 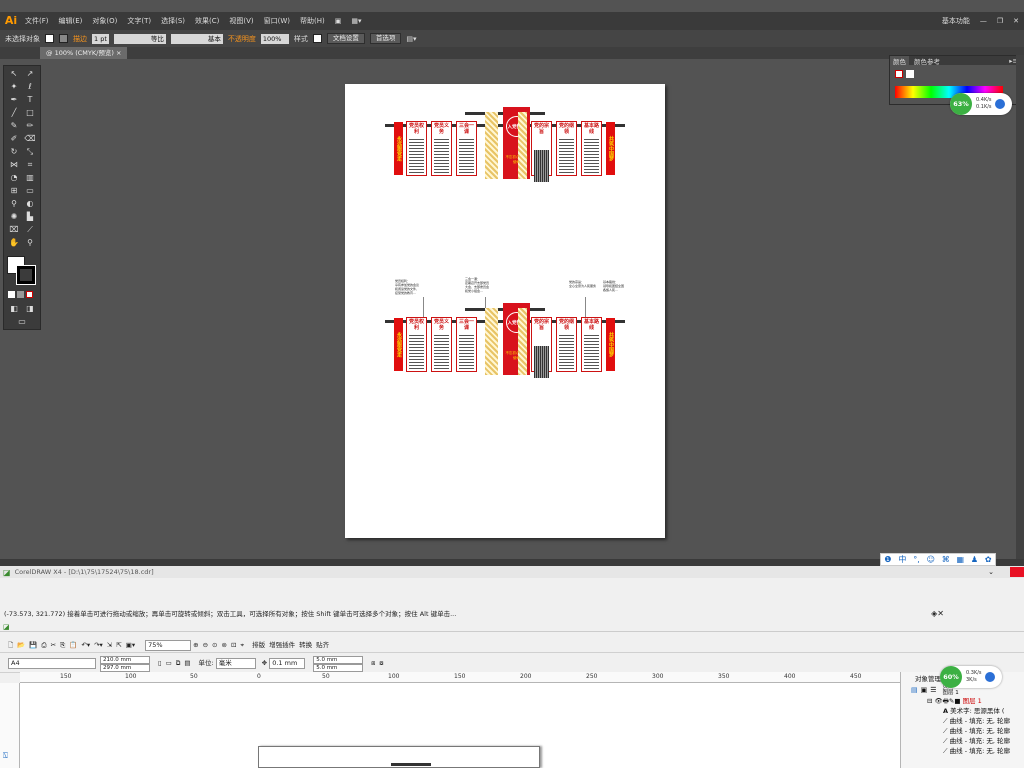 What do you see at coordinates (30, 152) in the screenshot?
I see `scale-tool-icon: ⤡` at bounding box center [30, 152].